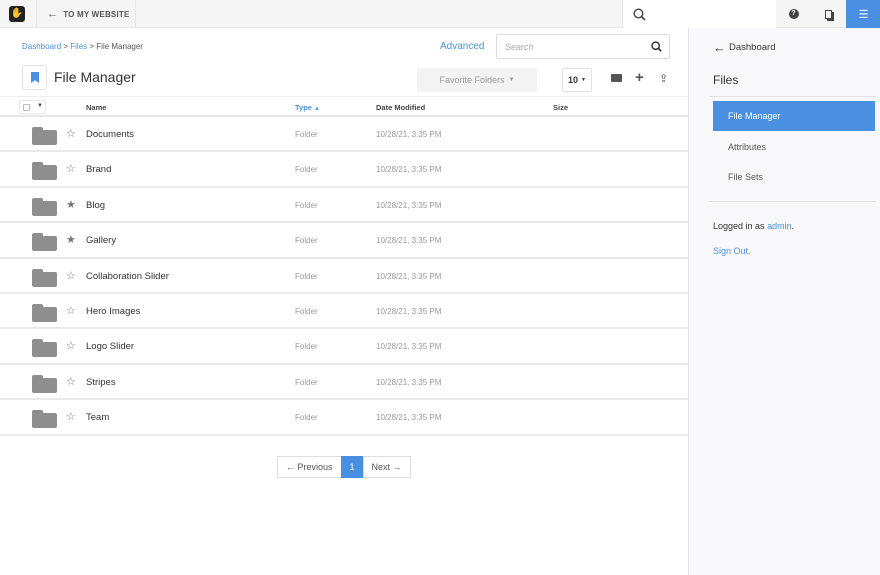 The image size is (880, 575). Describe the element at coordinates (560, 107) in the screenshot. I see `col-size: Size` at that location.